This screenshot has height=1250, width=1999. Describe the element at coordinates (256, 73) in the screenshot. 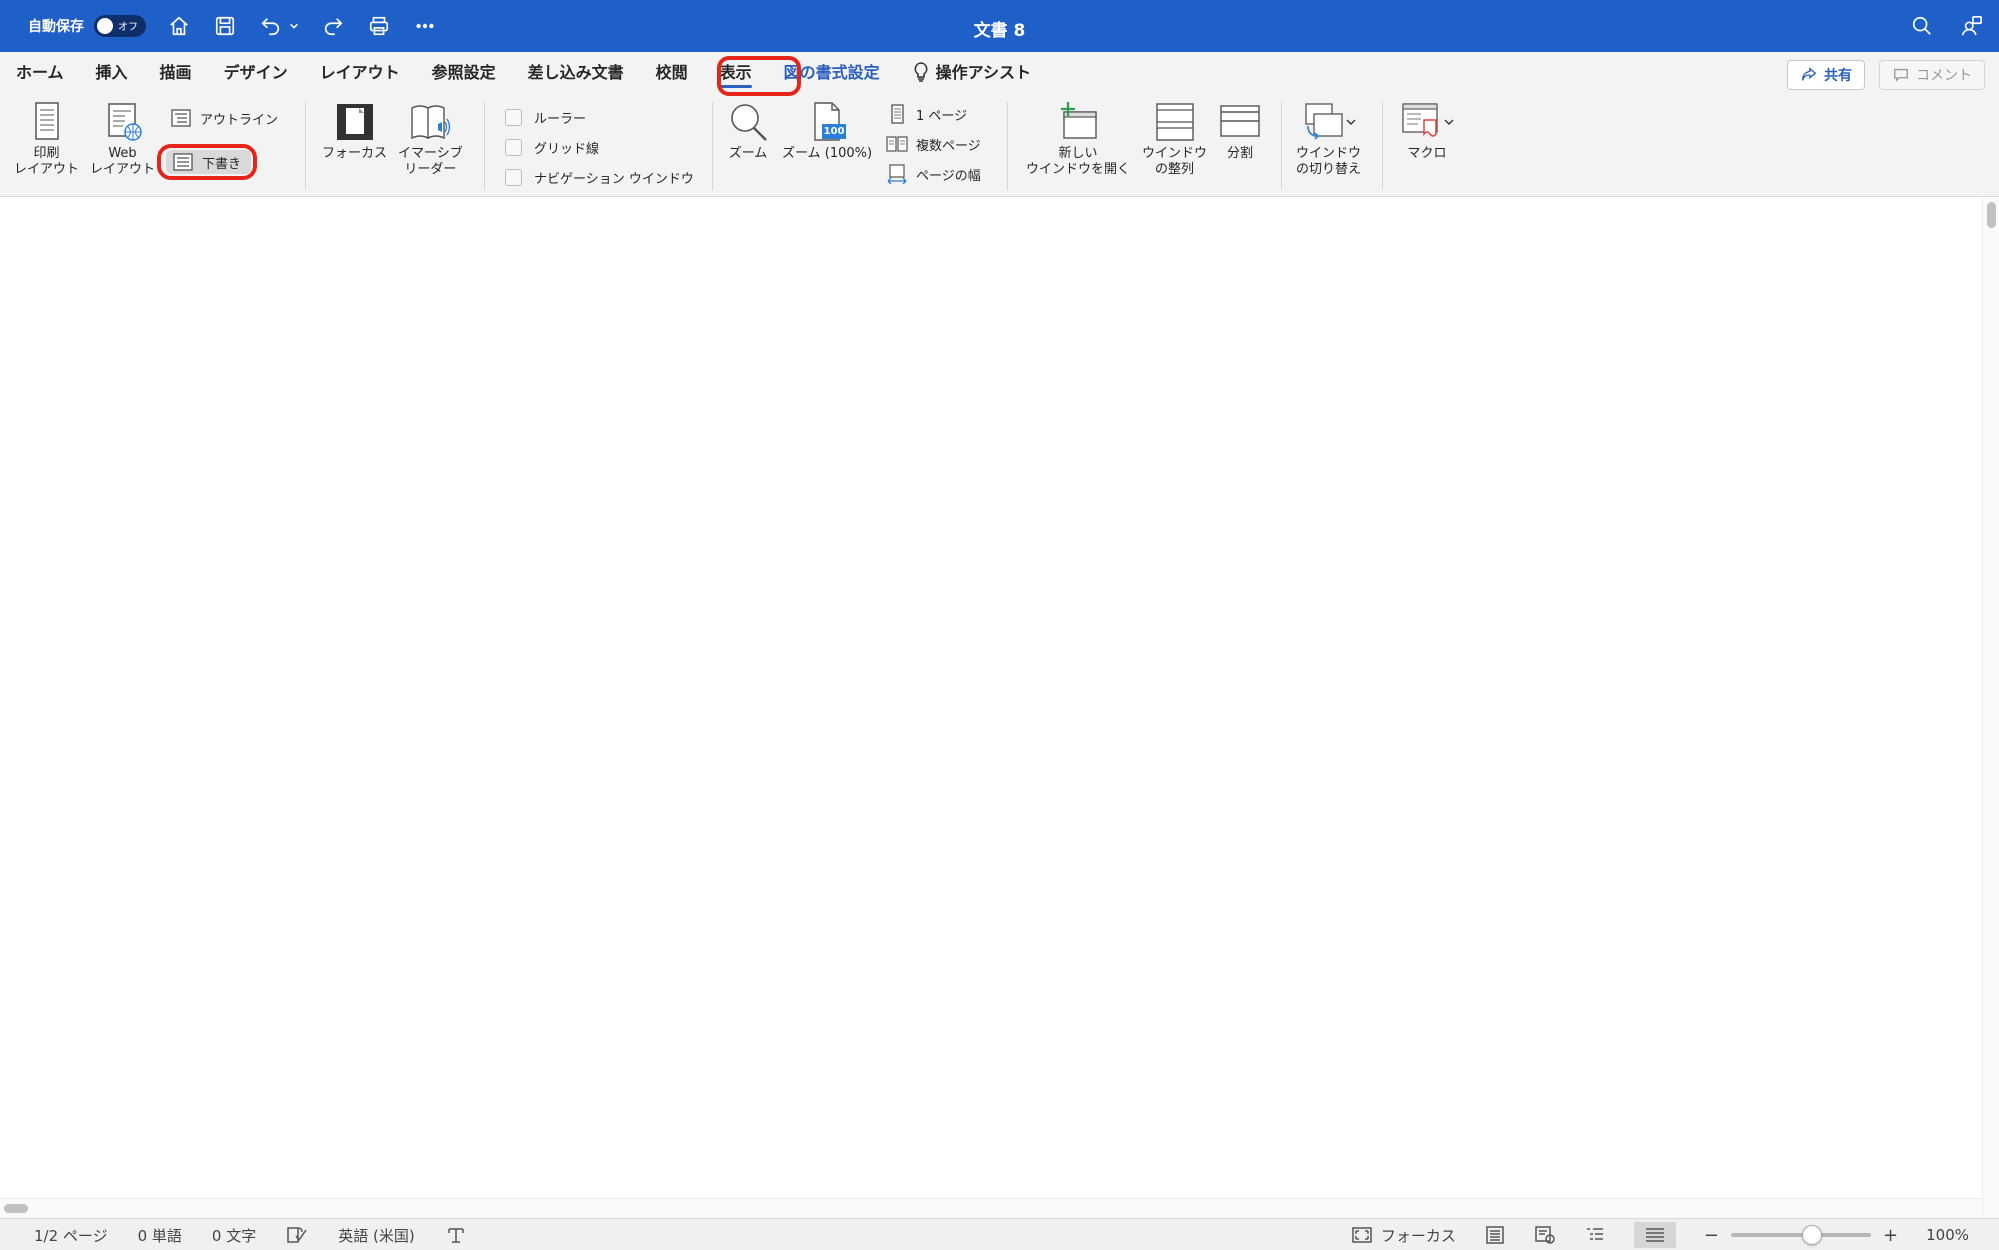

I see `tab-design: デザイン` at that location.